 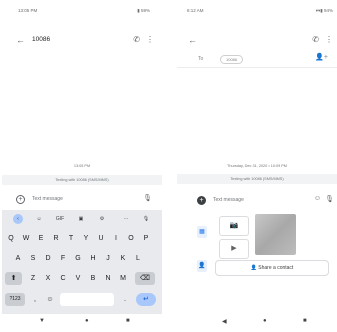 What do you see at coordinates (108, 278) in the screenshot?
I see `key-n: N` at bounding box center [108, 278].